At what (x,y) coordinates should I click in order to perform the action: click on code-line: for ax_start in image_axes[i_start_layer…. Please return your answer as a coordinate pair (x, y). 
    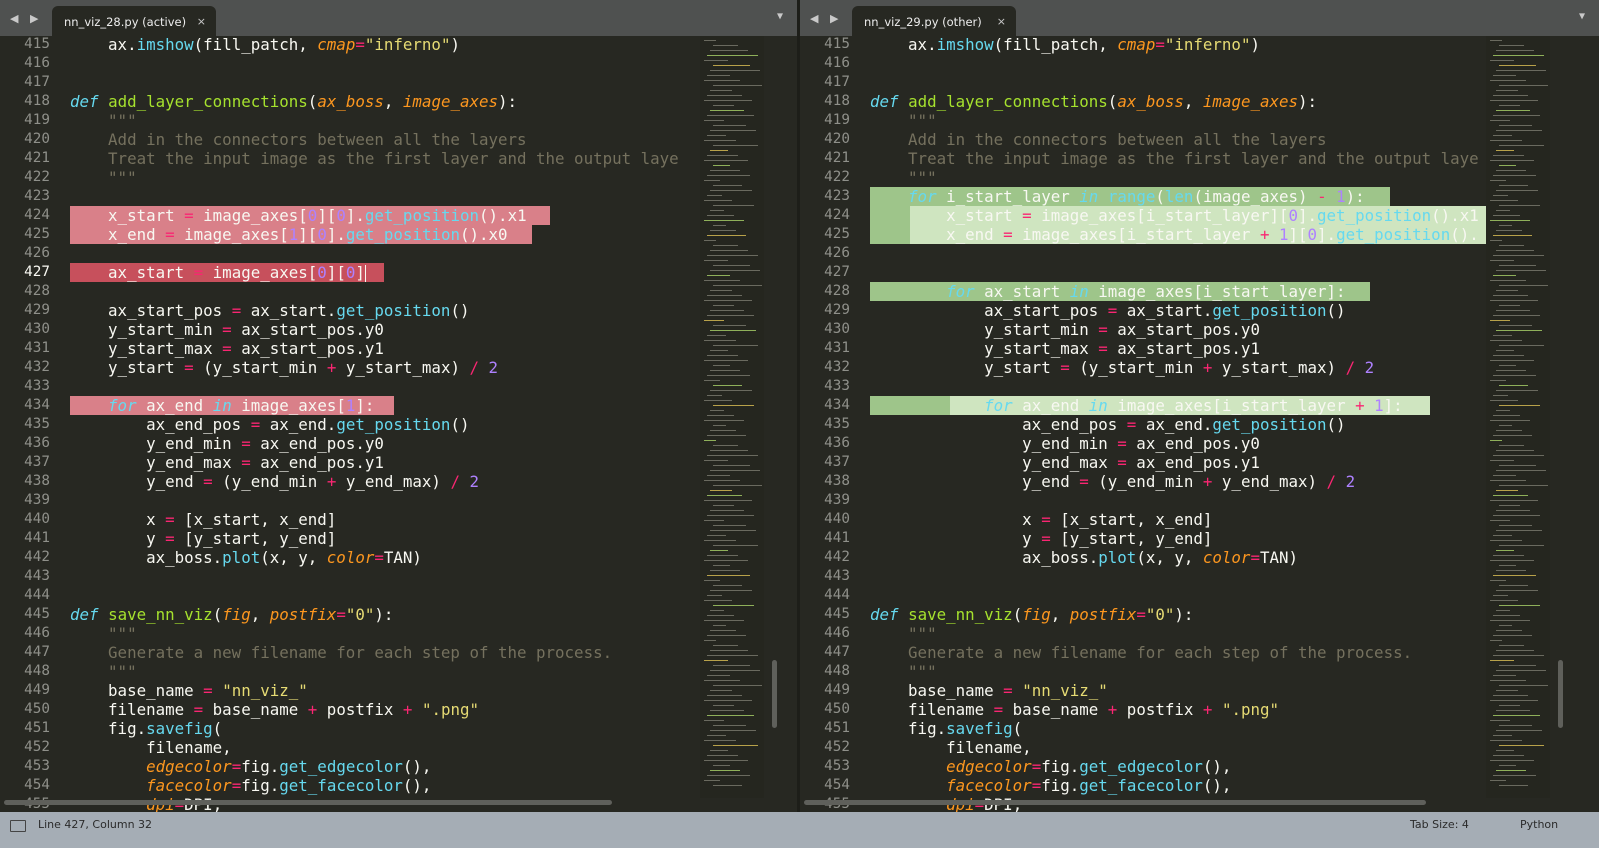
    Looking at the image, I should click on (1107, 291).